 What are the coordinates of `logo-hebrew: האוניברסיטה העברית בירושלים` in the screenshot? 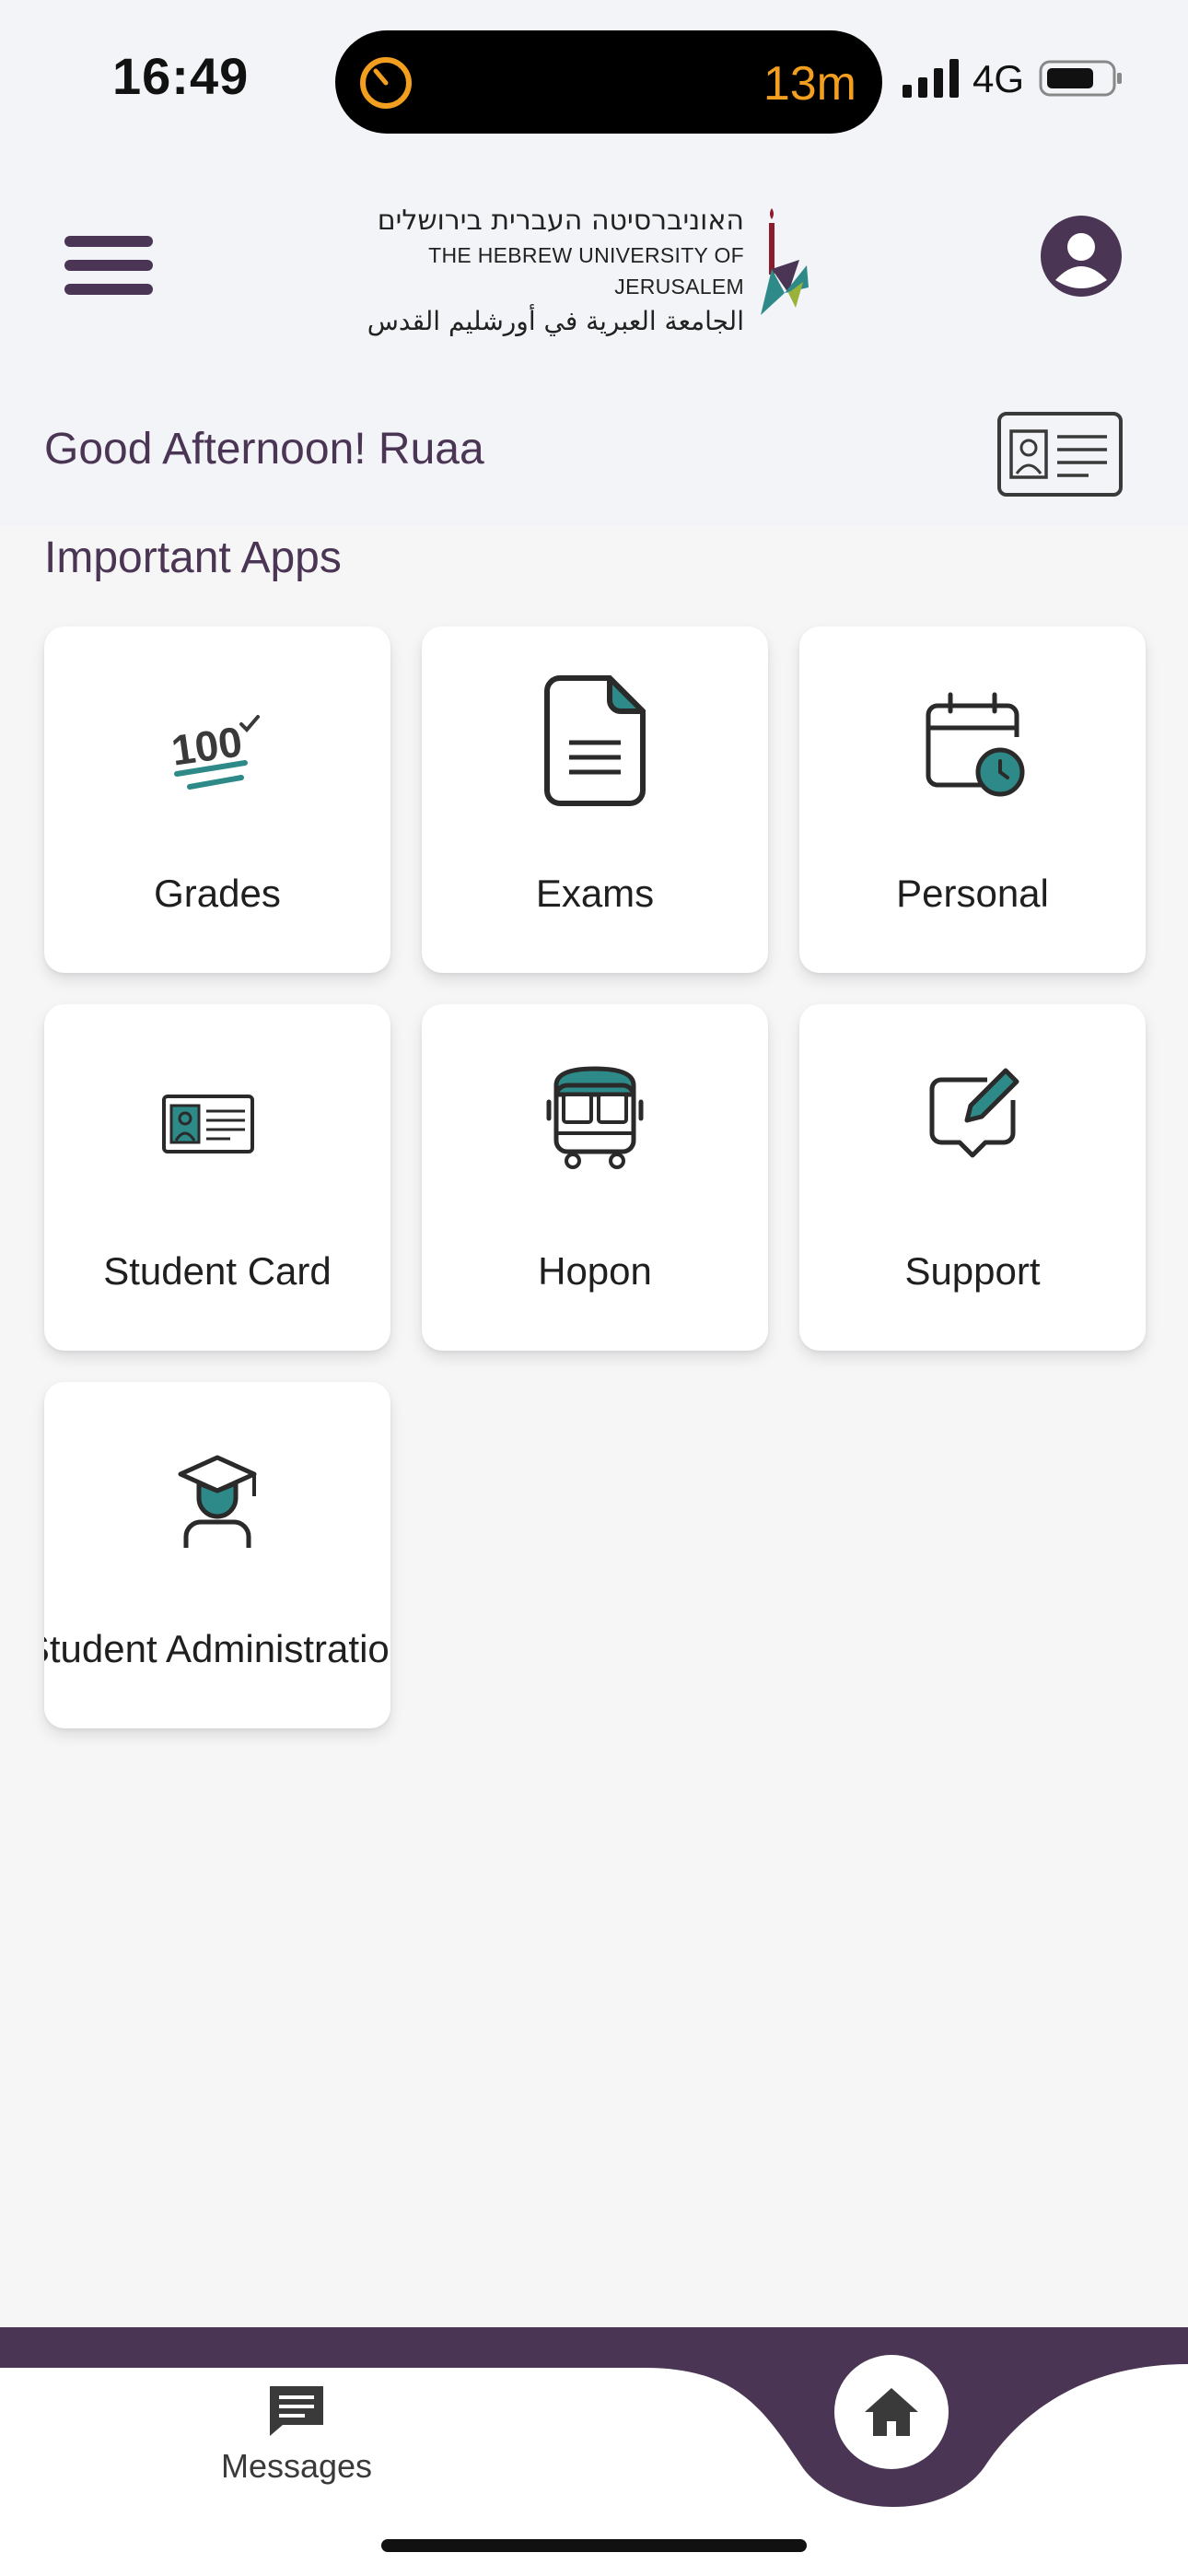 It's located at (560, 221).